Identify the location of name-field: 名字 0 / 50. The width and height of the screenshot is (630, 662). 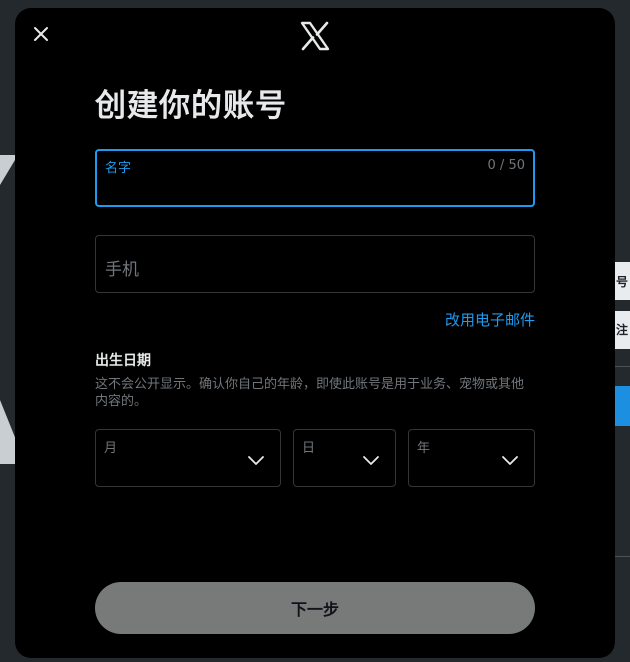
(315, 178).